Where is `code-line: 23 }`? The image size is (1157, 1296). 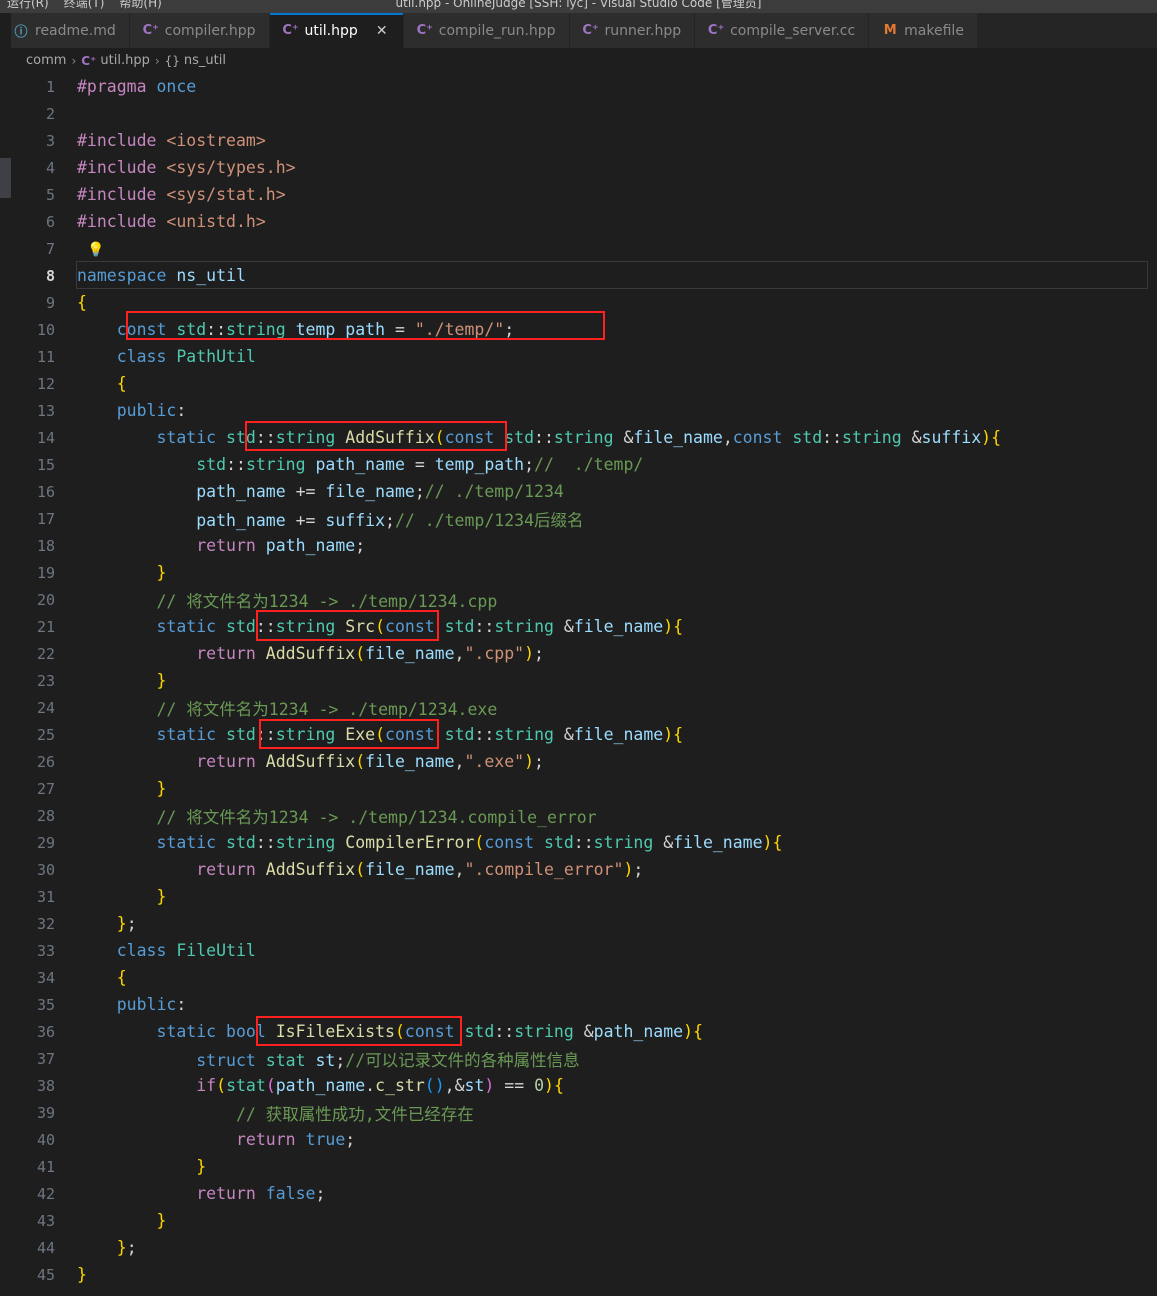
code-line: 23 } is located at coordinates (584, 680).